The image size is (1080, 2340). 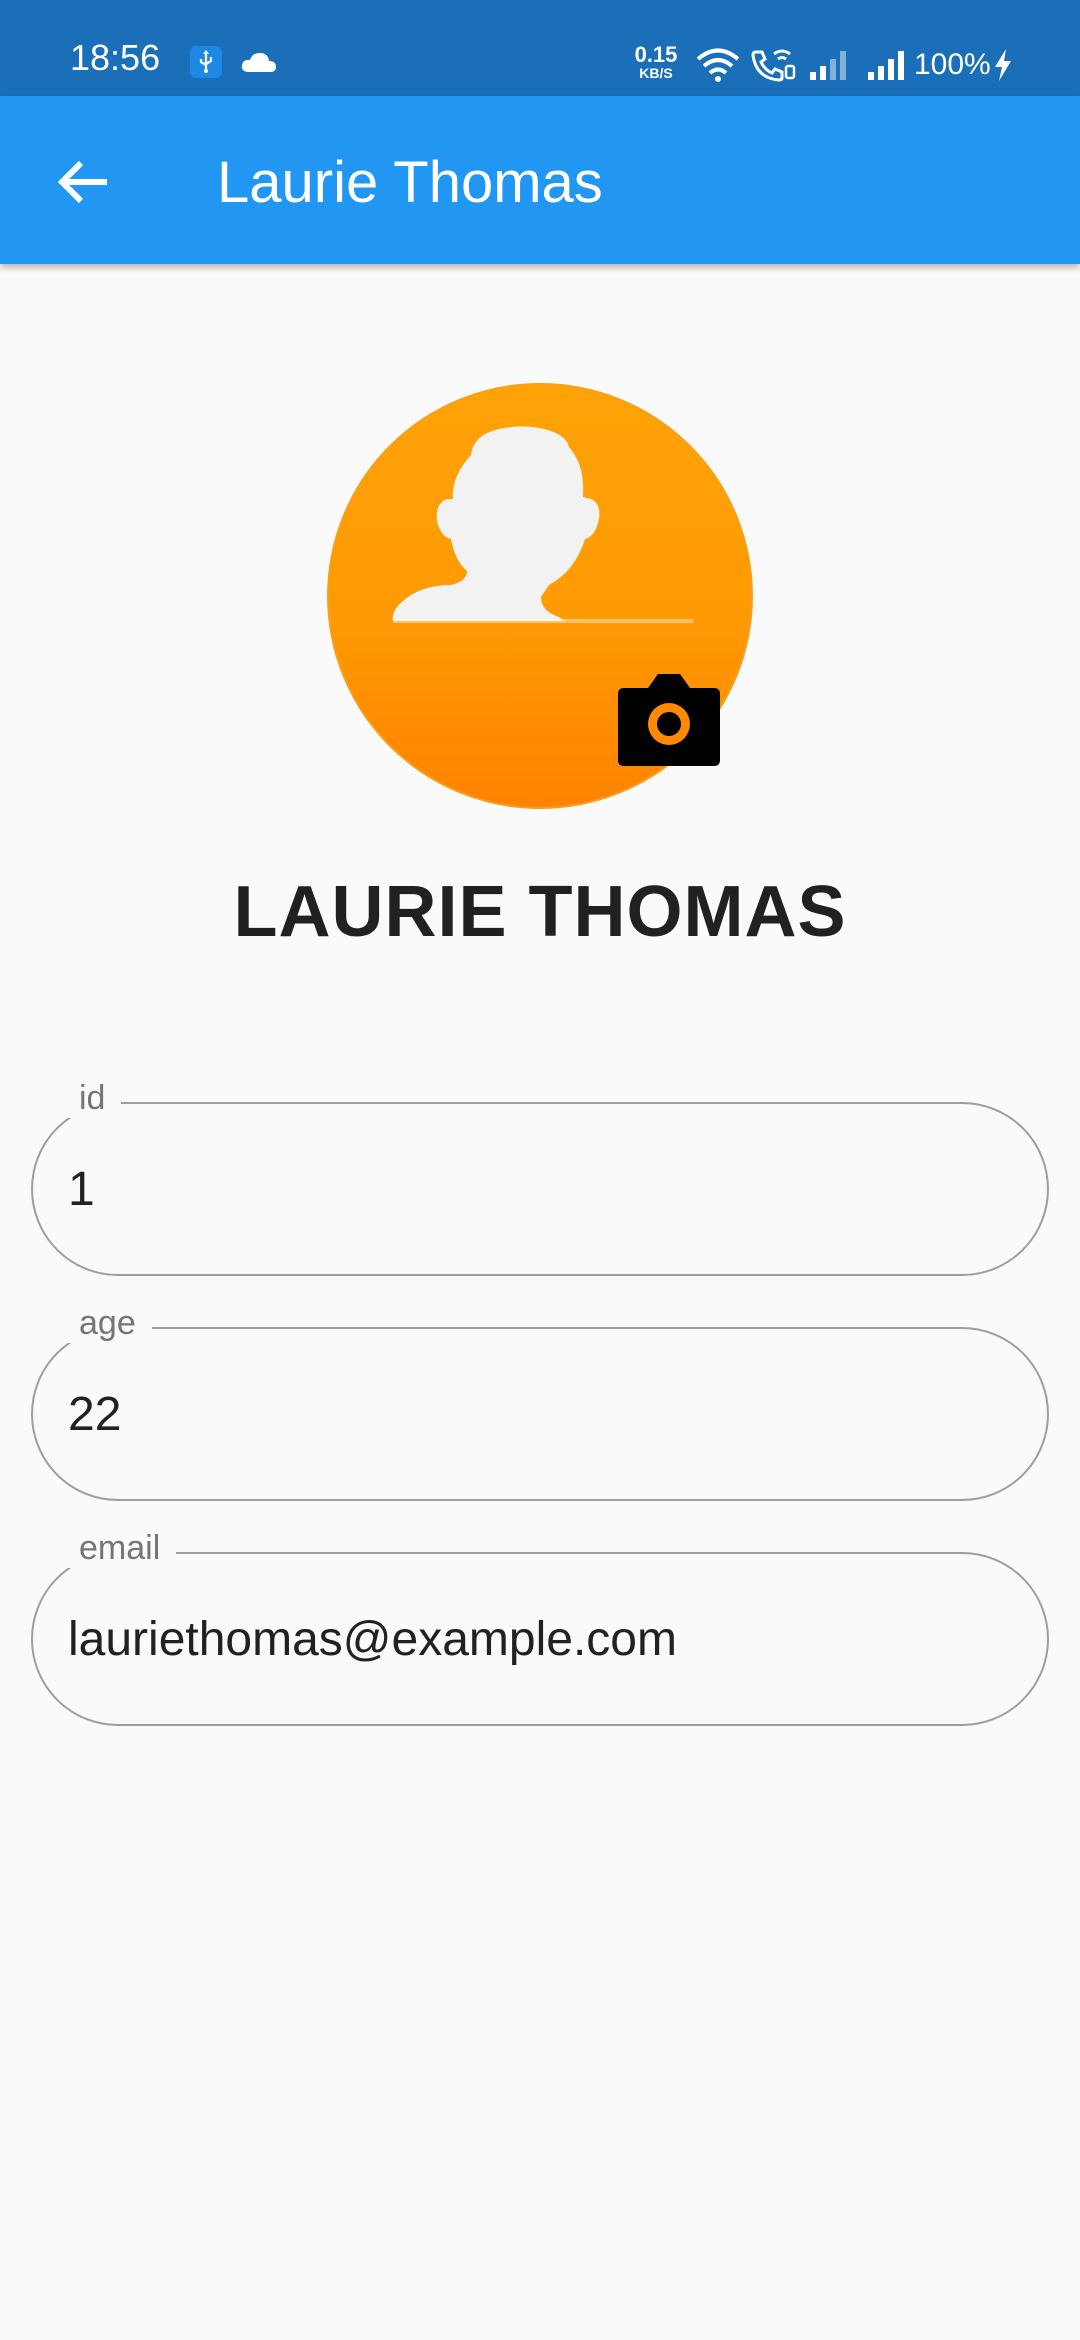 I want to click on profile-name: LAURIE THOMAS, so click(x=540, y=912).